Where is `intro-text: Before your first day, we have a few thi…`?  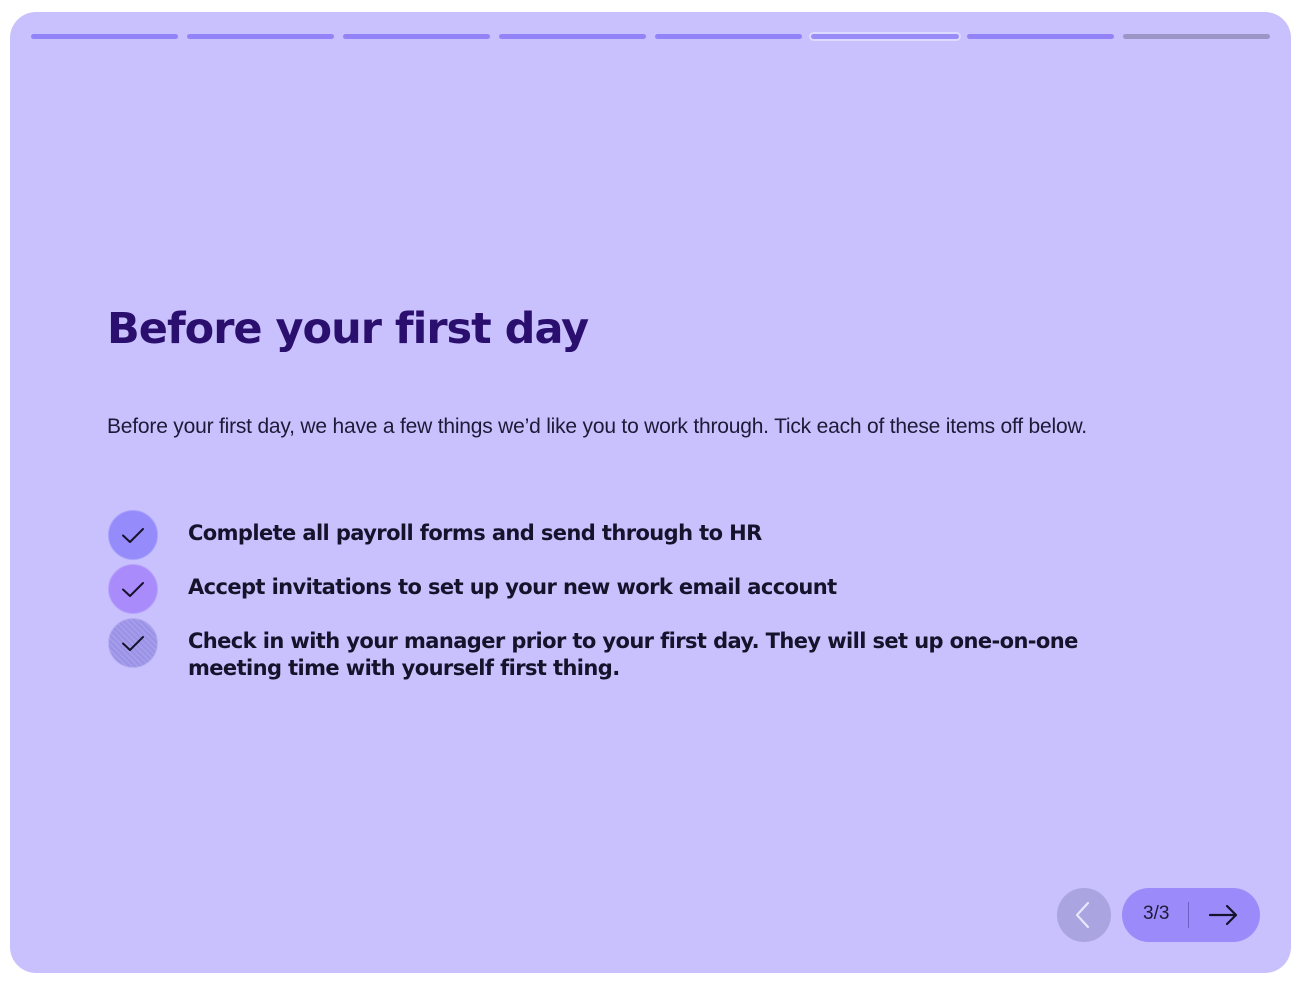 intro-text: Before your first day, we have a few thi… is located at coordinates (597, 426).